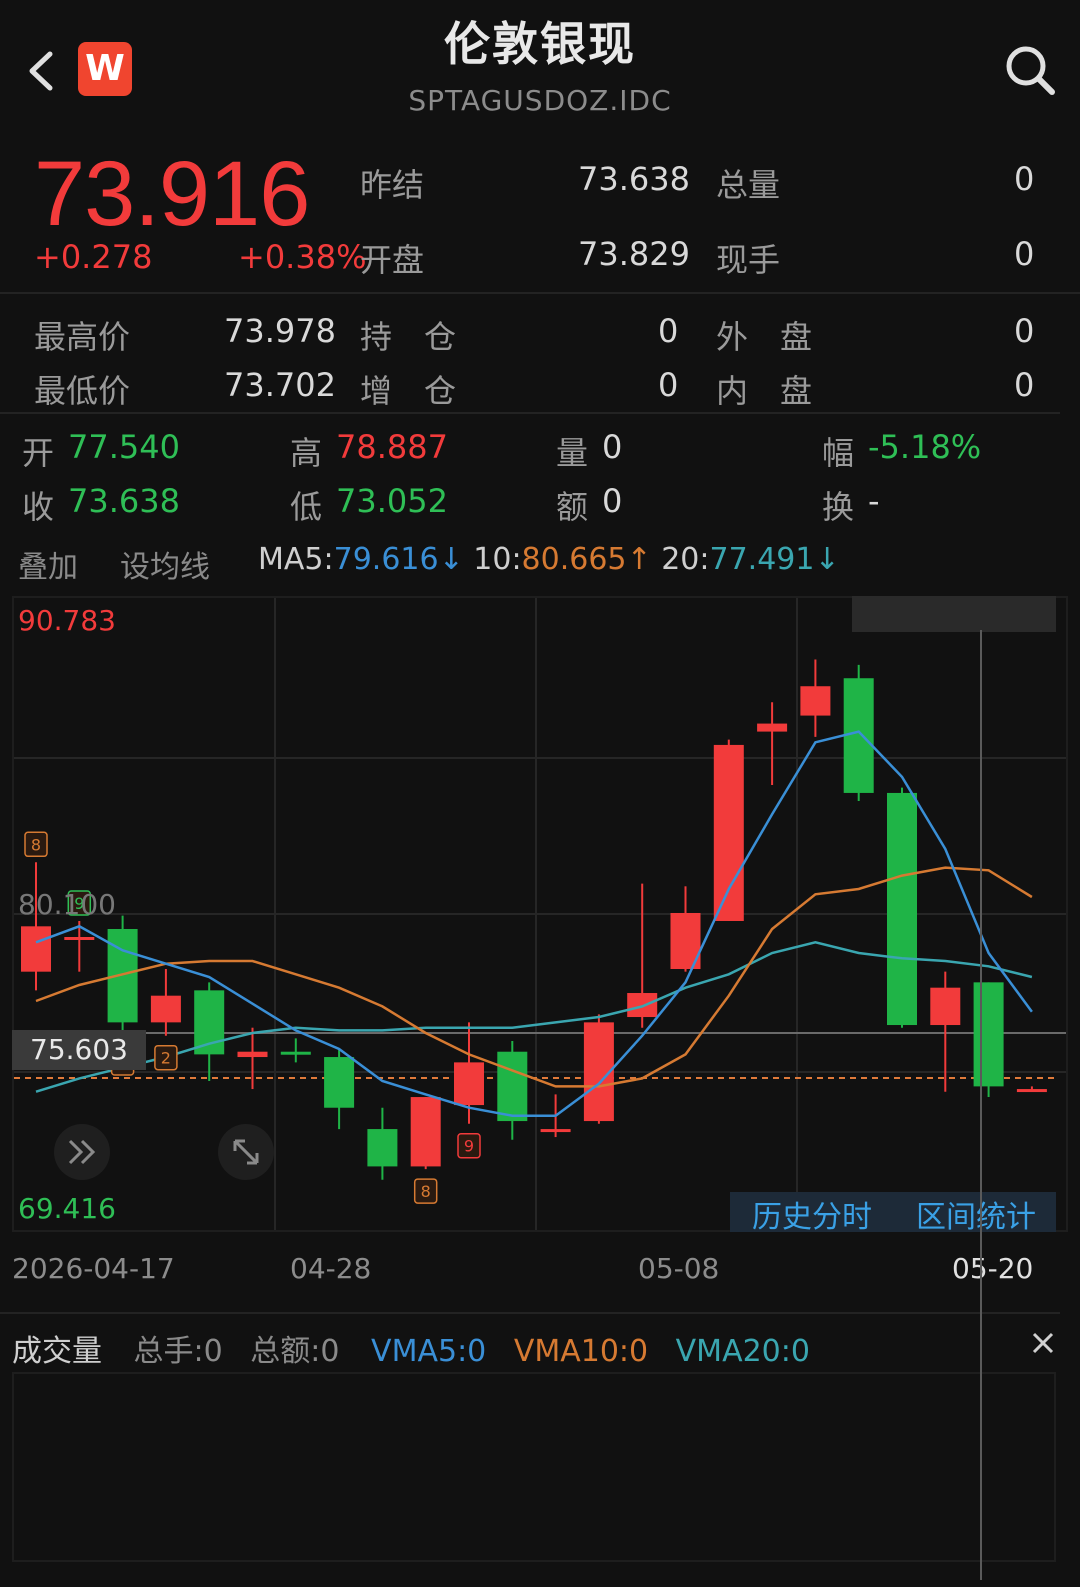 Image resolution: width=1080 pixels, height=1587 pixels. Describe the element at coordinates (581, 1351) in the screenshot. I see `vma10: VMA10:0` at that location.